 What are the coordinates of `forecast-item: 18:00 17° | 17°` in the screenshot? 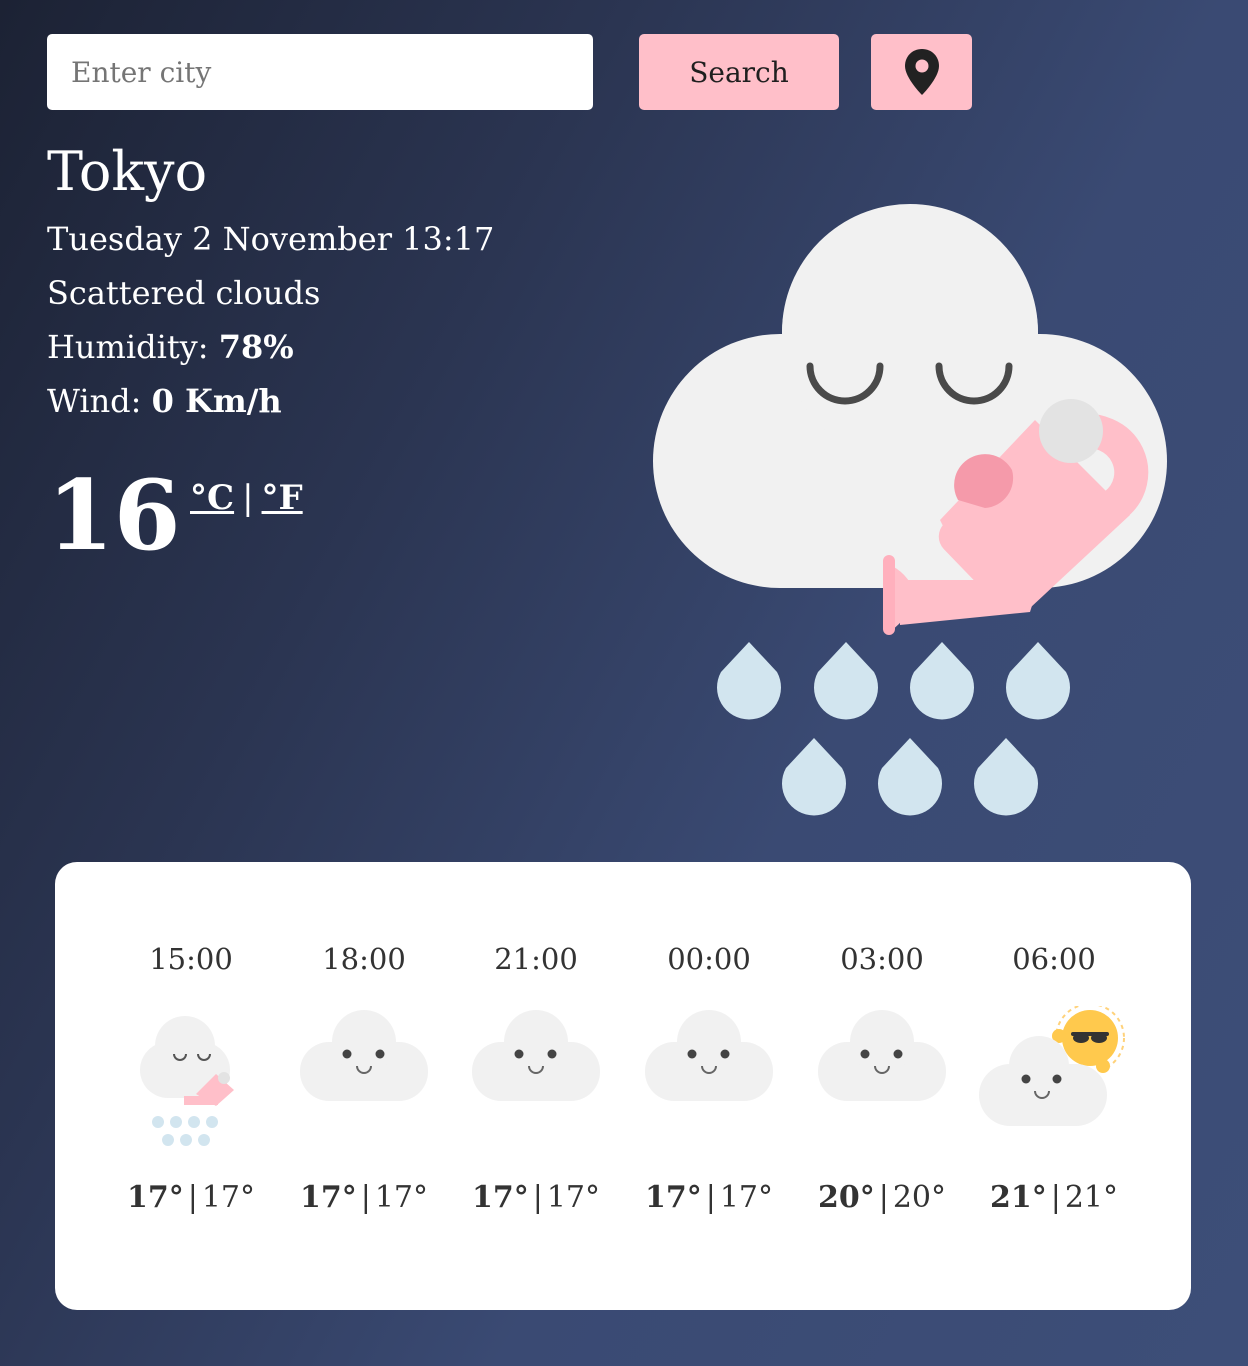 It's located at (364, 1078).